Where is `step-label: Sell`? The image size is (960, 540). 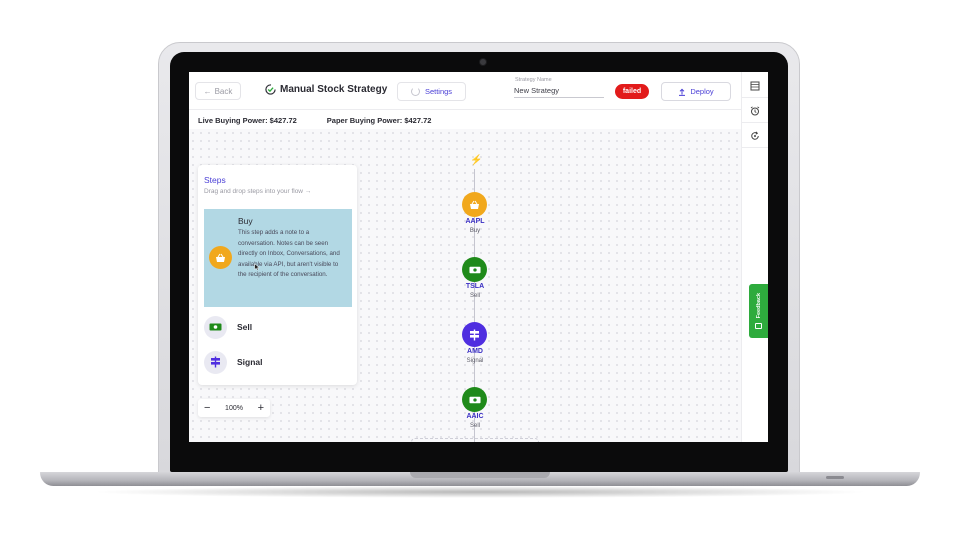
step-label: Sell is located at coordinates (245, 327).